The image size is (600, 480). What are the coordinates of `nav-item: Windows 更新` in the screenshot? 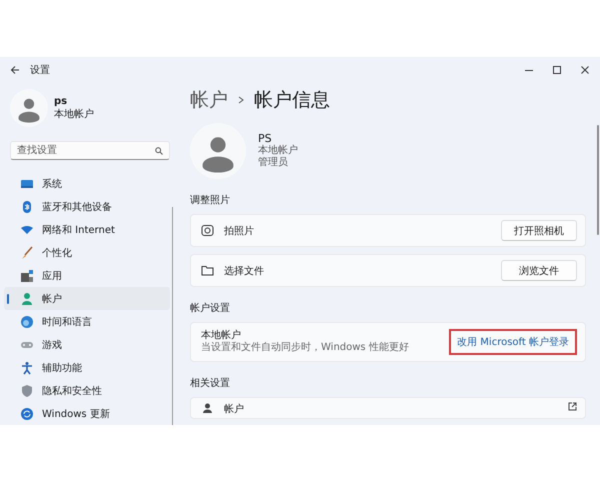 It's located at (87, 413).